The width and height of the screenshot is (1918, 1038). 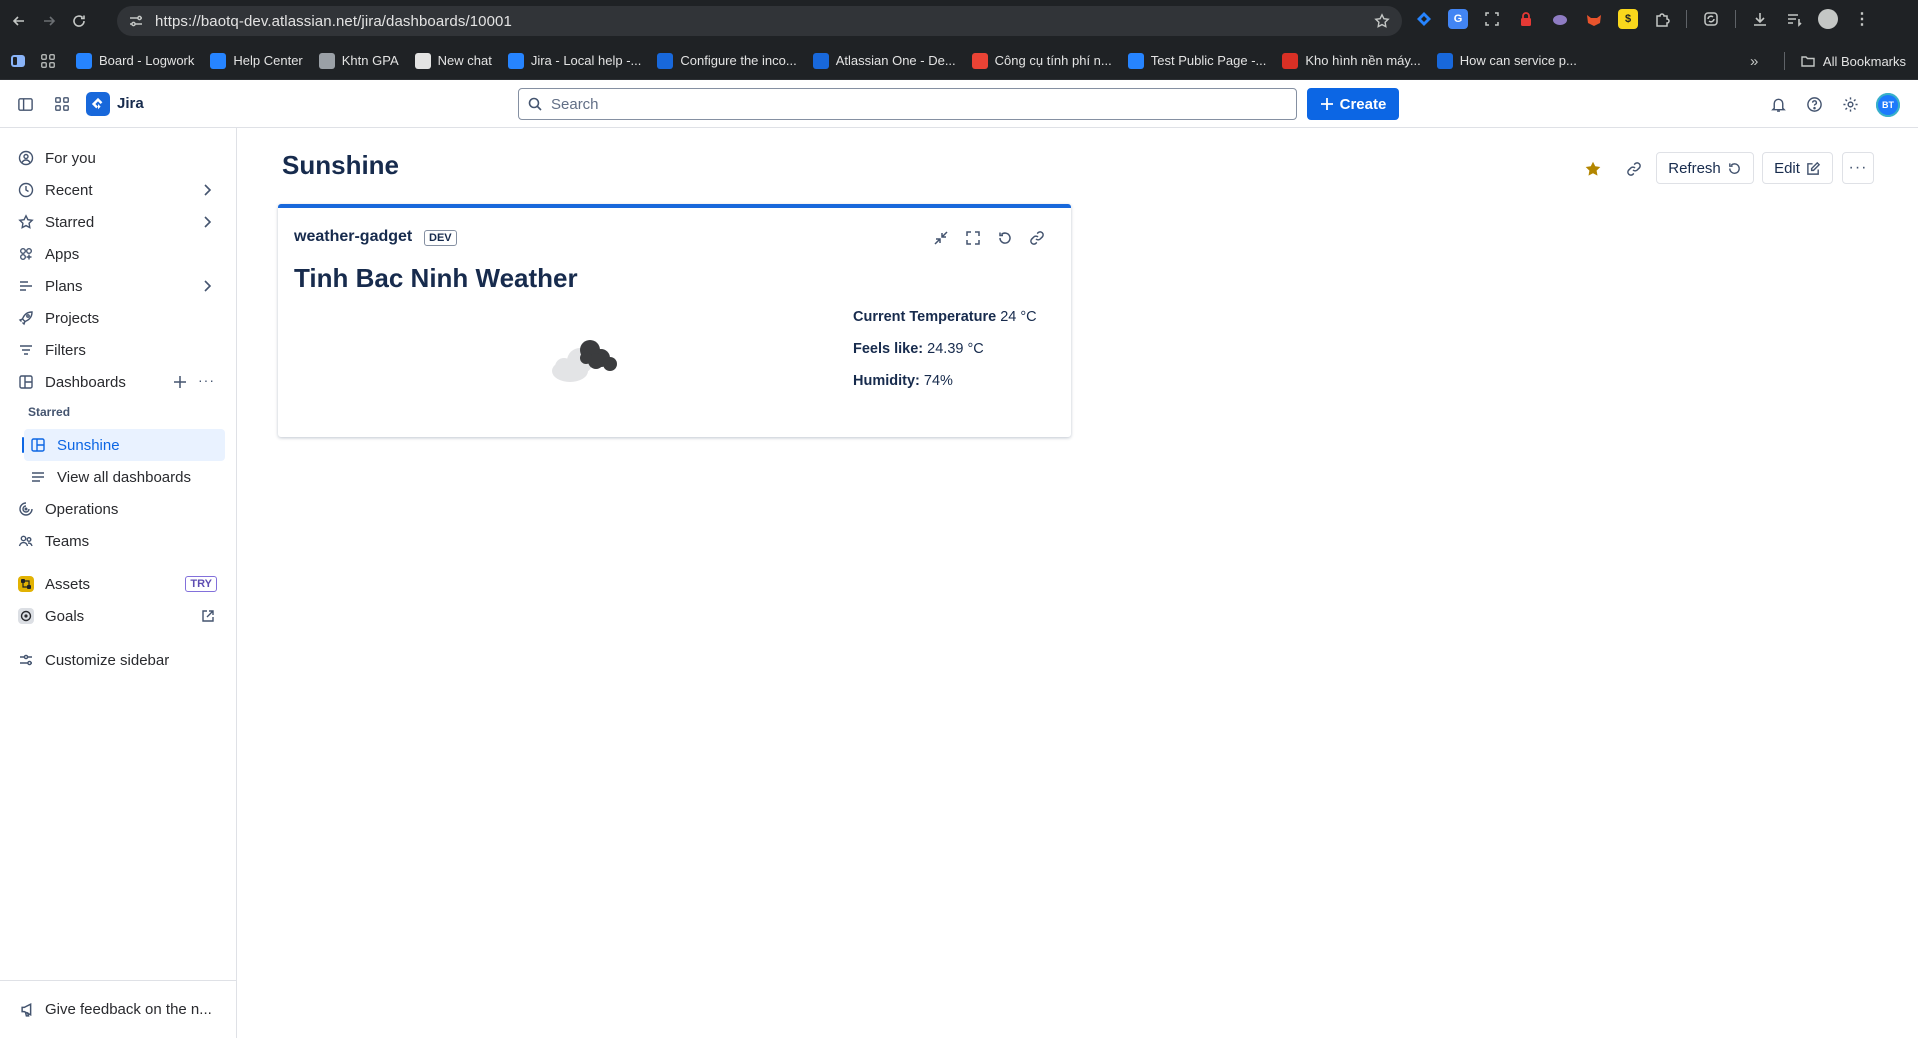 I want to click on sidebar-item-dashboards: Dashboards ···, so click(x=118, y=382).